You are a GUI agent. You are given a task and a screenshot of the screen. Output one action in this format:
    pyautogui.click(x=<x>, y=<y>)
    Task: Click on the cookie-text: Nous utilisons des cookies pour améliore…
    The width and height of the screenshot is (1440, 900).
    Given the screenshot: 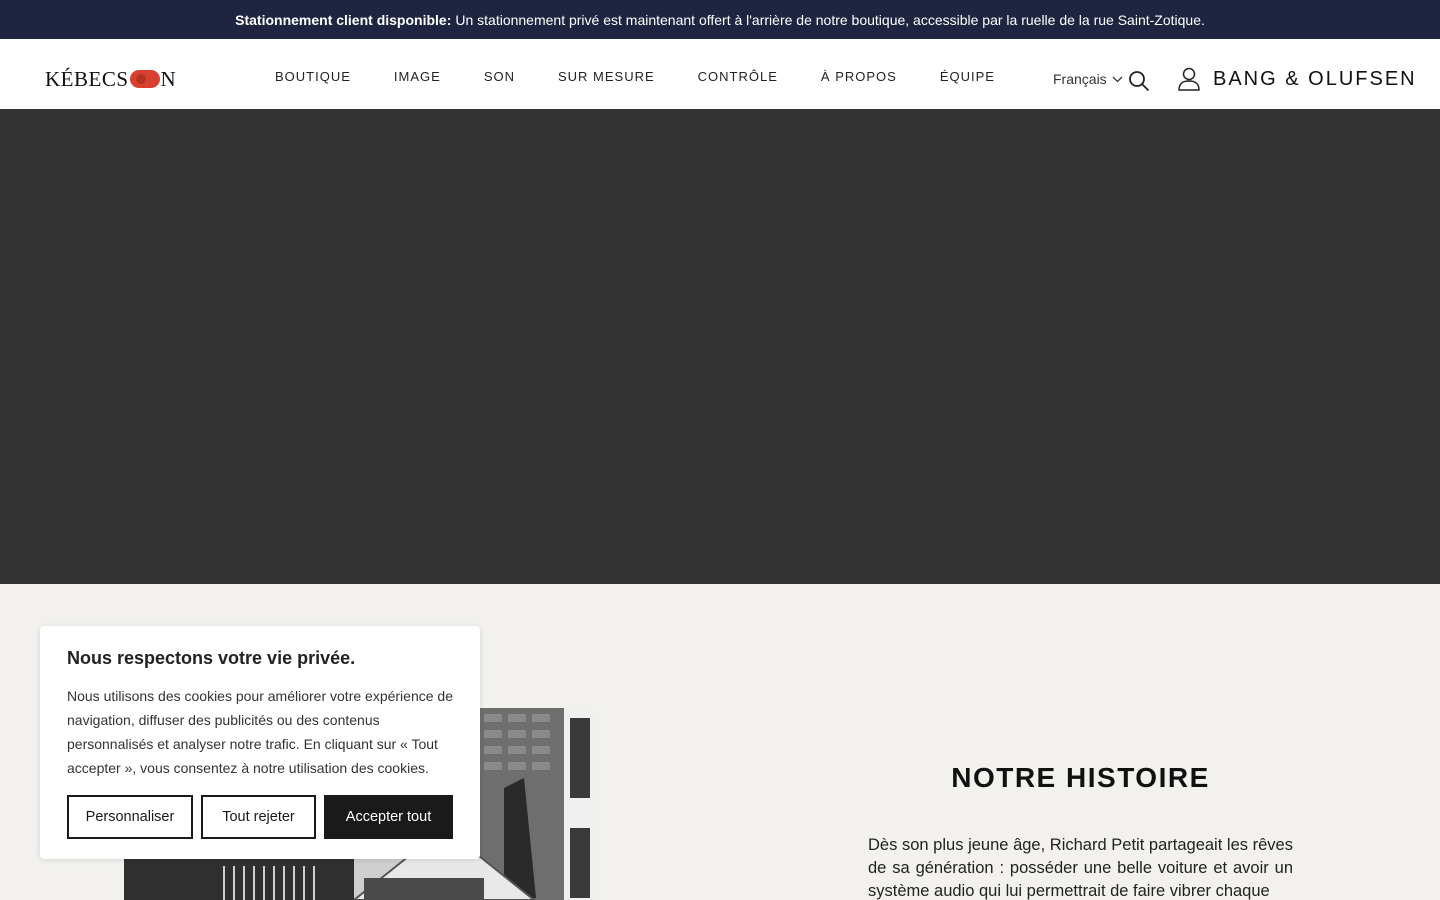 What is the action you would take?
    pyautogui.click(x=260, y=732)
    